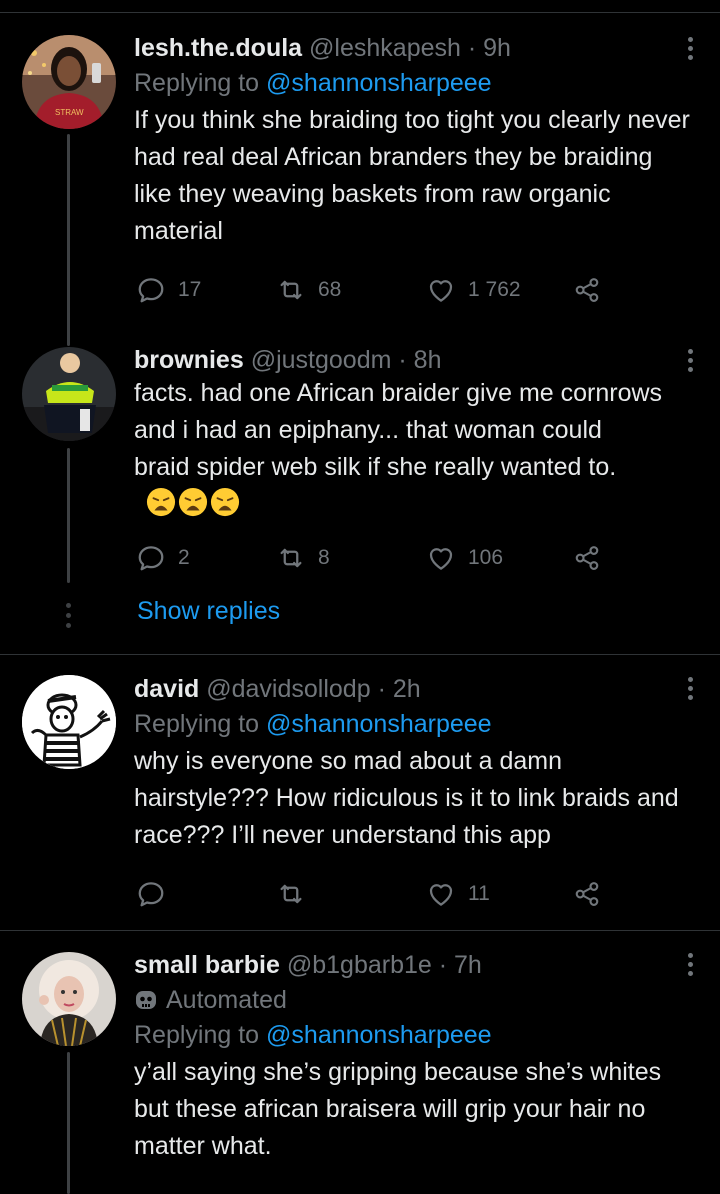 The image size is (720, 1194). I want to click on username: @davidsollodp, so click(288, 689).